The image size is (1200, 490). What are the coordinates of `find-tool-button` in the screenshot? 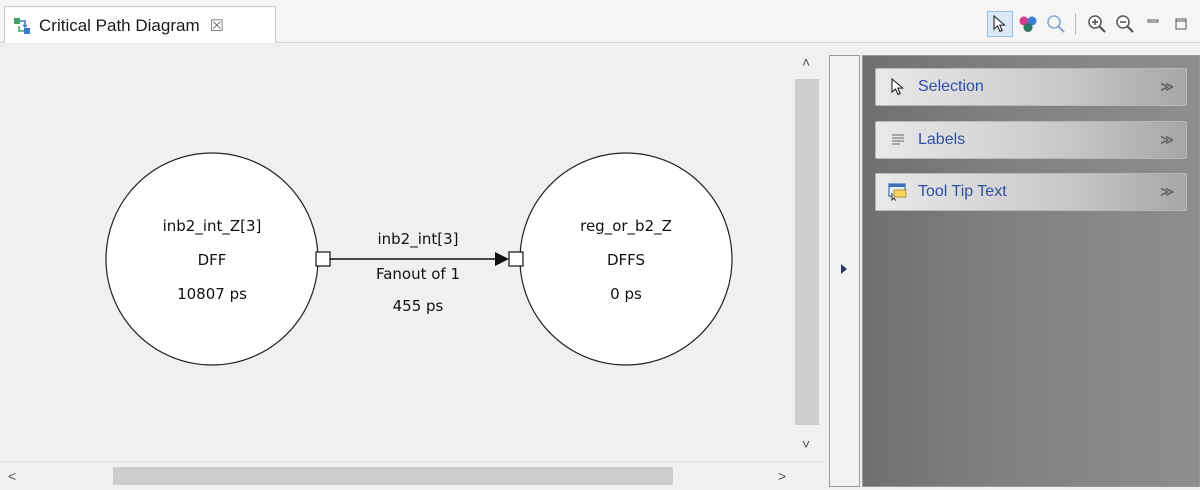 It's located at (1056, 24).